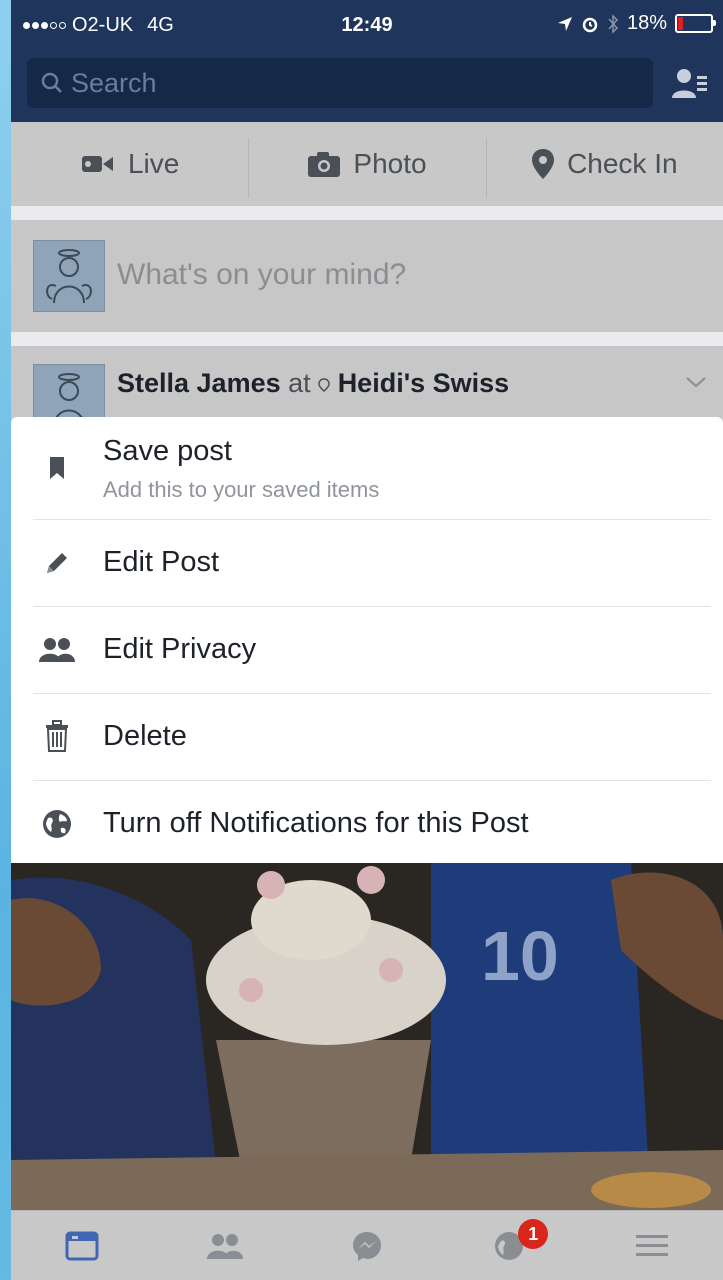 The width and height of the screenshot is (723, 1280). What do you see at coordinates (390, 163) in the screenshot?
I see `photo-label: Photo` at bounding box center [390, 163].